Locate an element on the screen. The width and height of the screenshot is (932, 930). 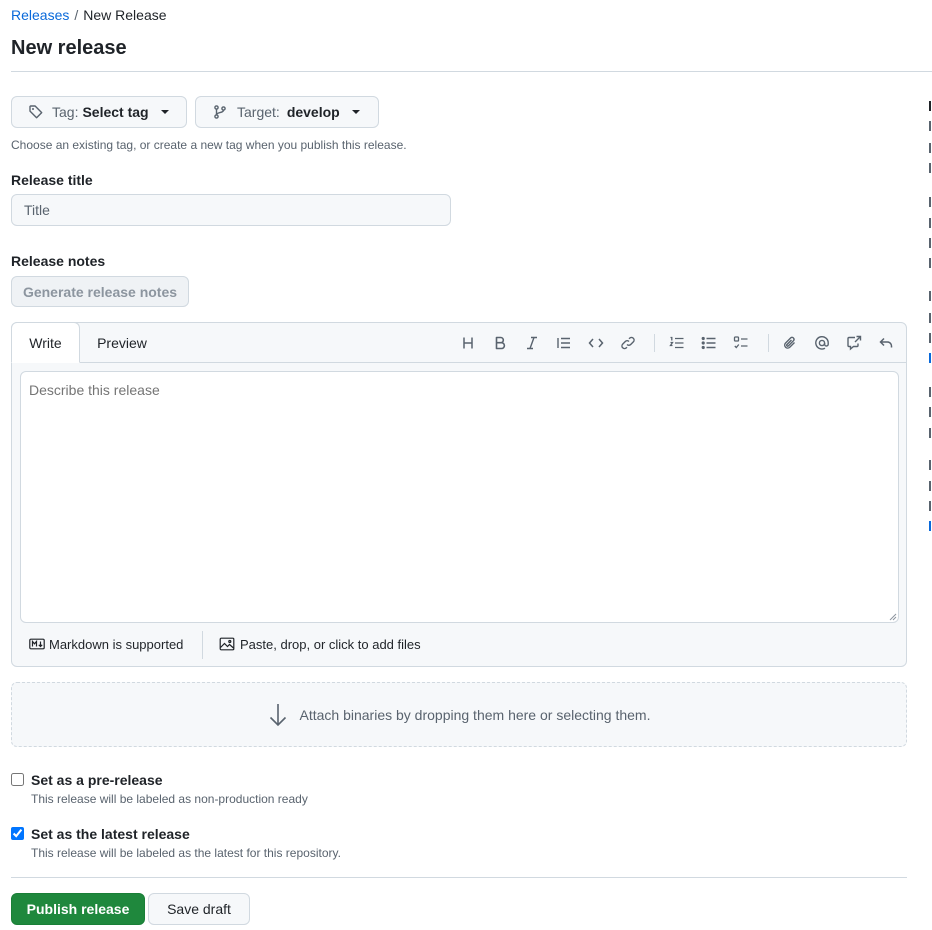
markdown-icon is located at coordinates (37, 644).